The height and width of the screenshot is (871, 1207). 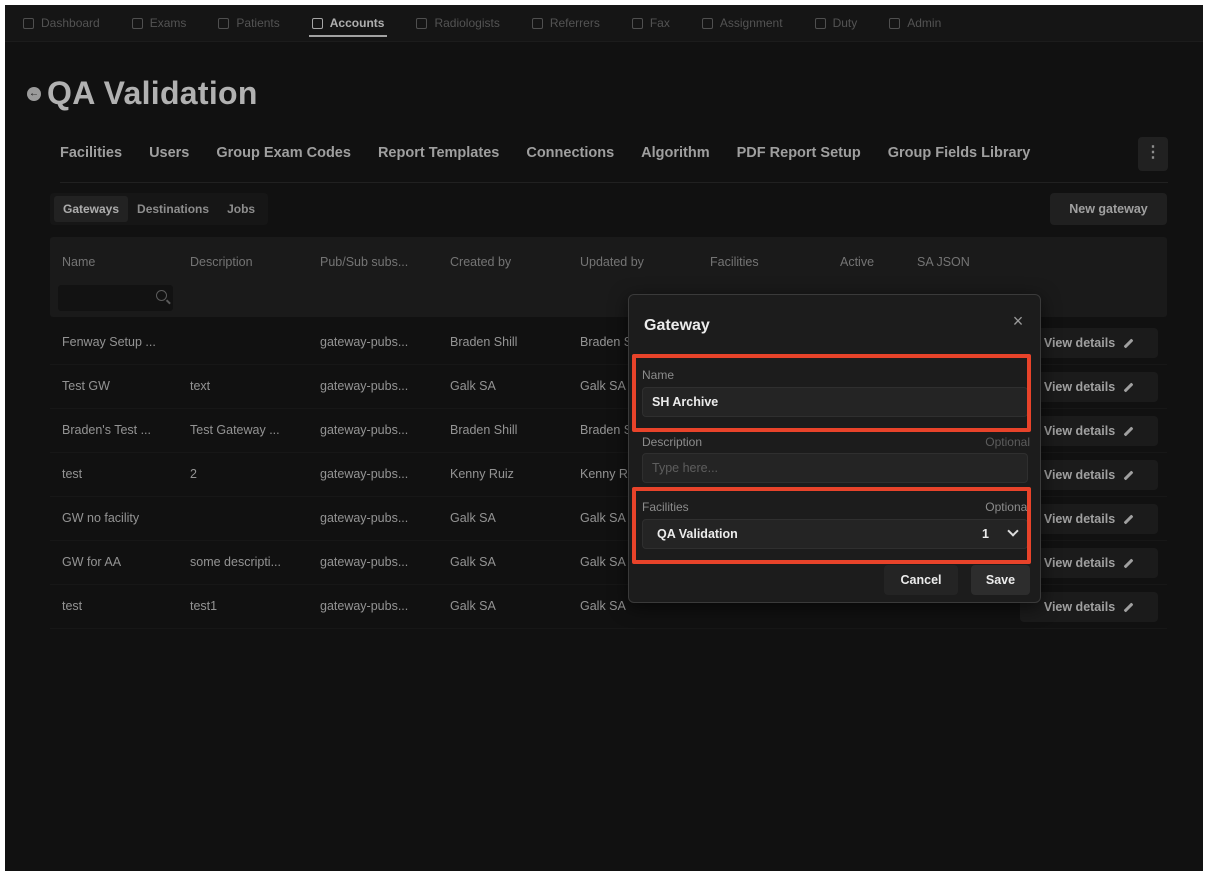 What do you see at coordinates (672, 442) in the screenshot?
I see `description-label: Description` at bounding box center [672, 442].